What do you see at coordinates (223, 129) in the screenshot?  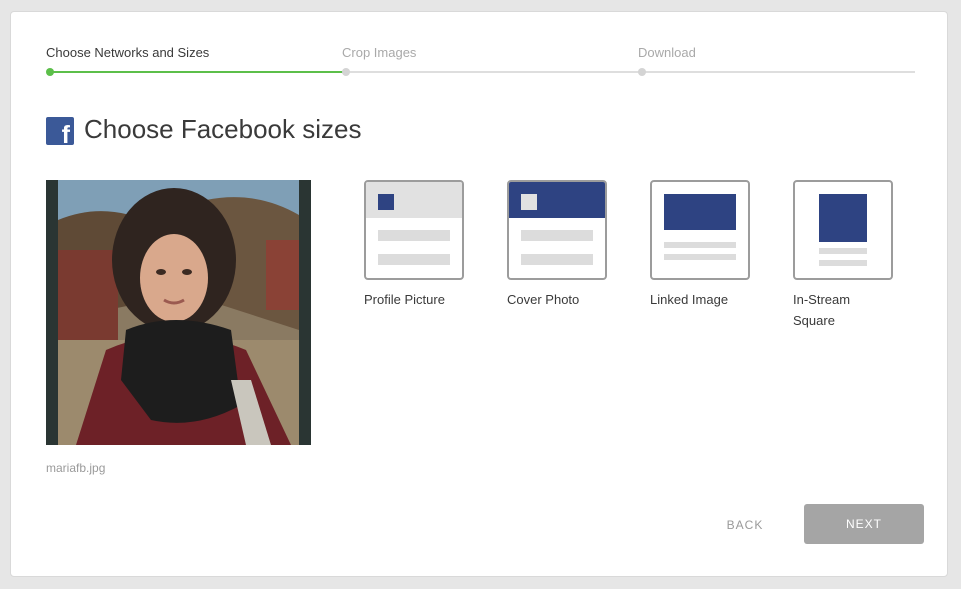 I see `page-title: Choose Facebook sizes` at bounding box center [223, 129].